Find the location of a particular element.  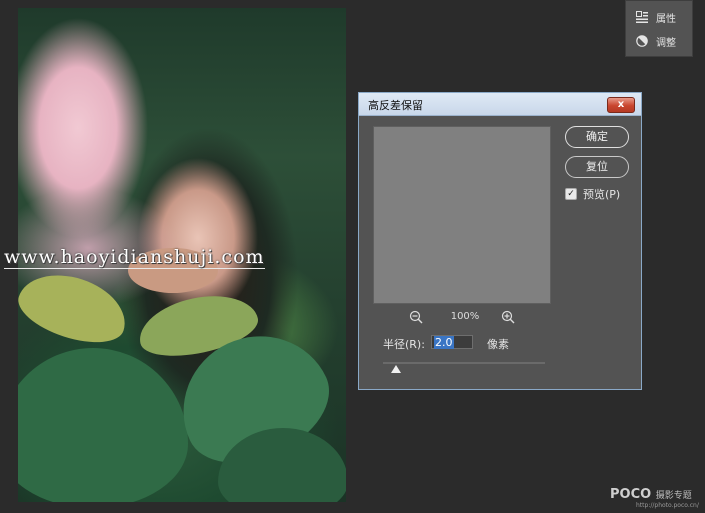

panel-properties-label: 属性 is located at coordinates (666, 19).